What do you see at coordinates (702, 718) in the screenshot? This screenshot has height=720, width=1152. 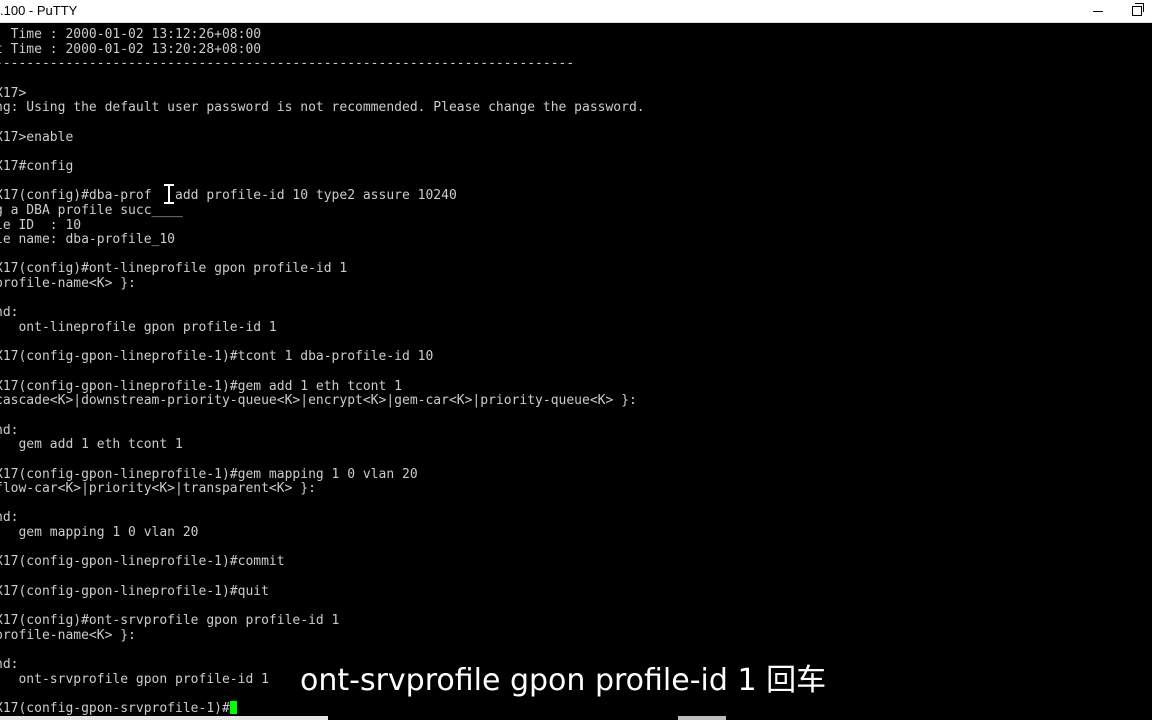 I see `scroll-indicator-mid` at bounding box center [702, 718].